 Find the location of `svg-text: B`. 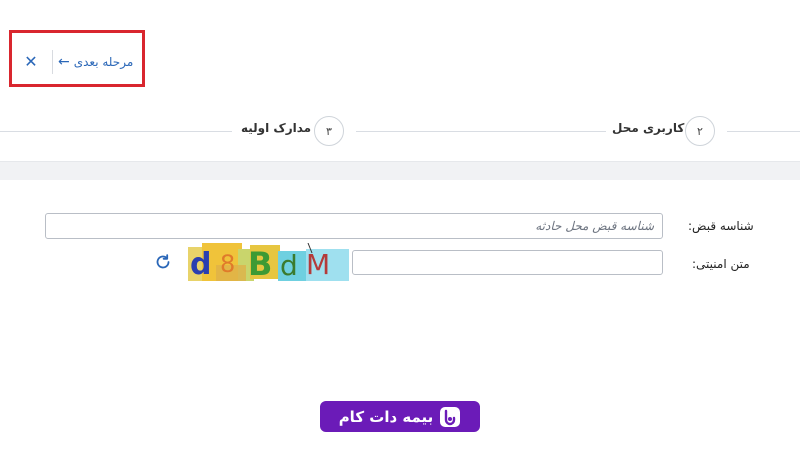

svg-text: B is located at coordinates (260, 263).